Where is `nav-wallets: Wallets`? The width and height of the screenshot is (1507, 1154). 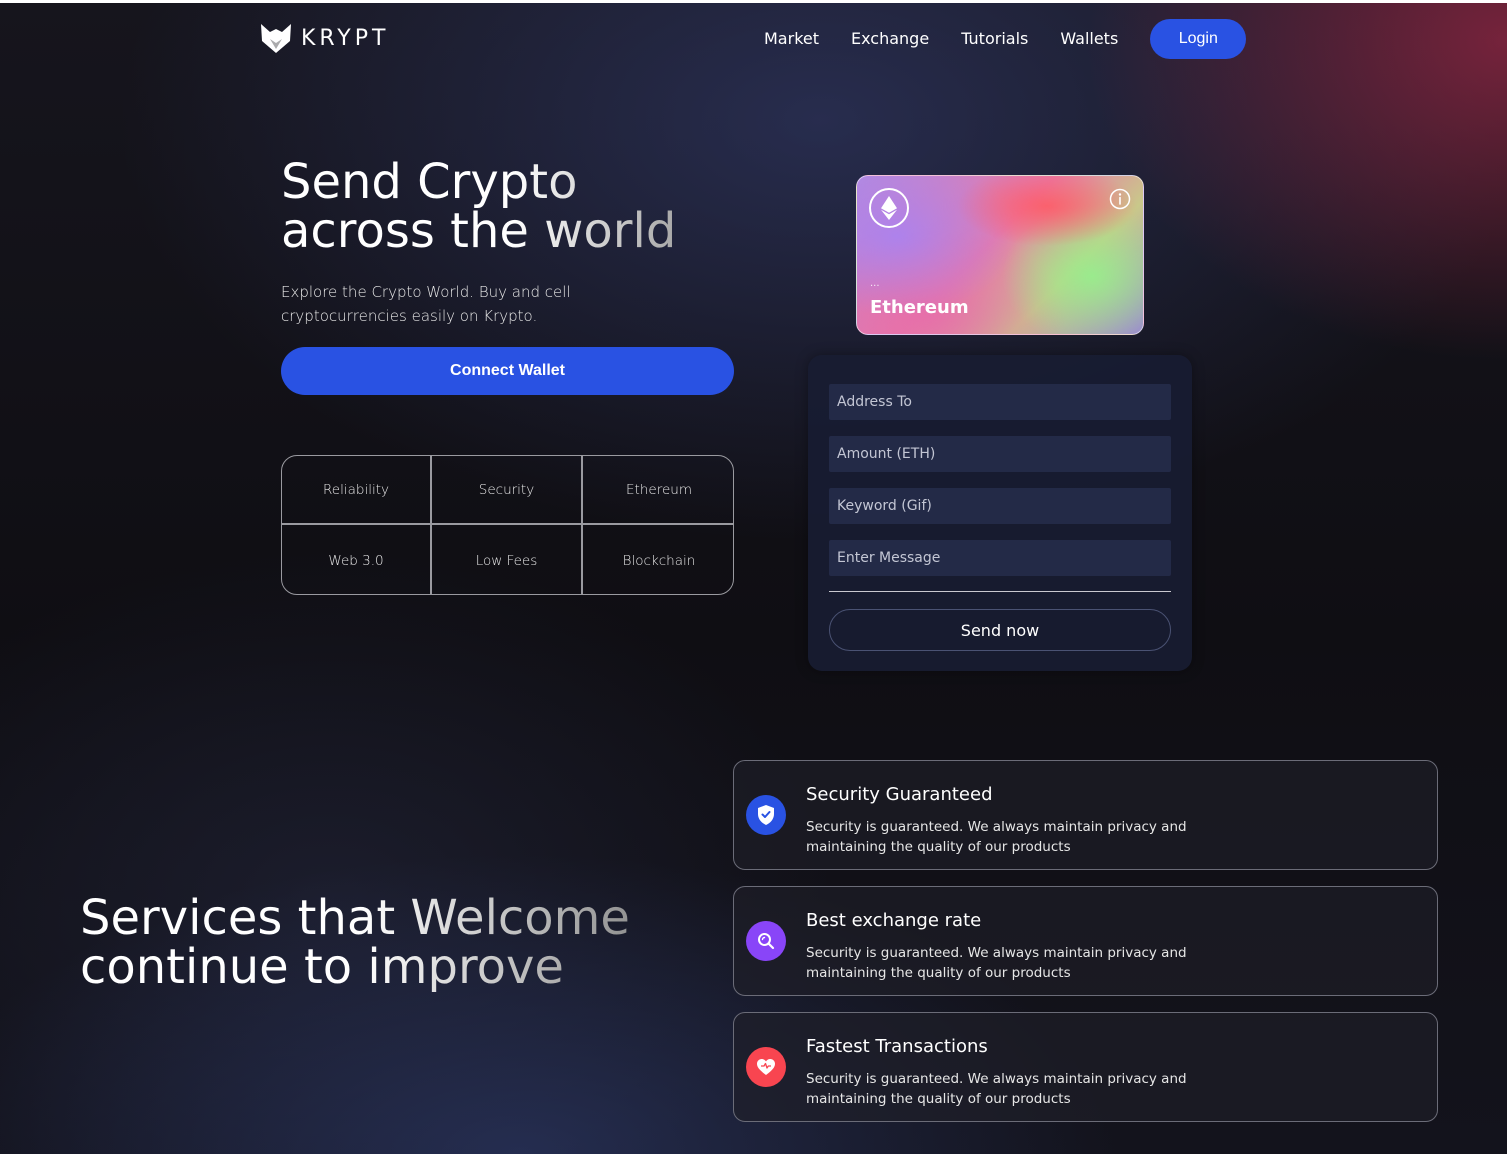 nav-wallets: Wallets is located at coordinates (1089, 39).